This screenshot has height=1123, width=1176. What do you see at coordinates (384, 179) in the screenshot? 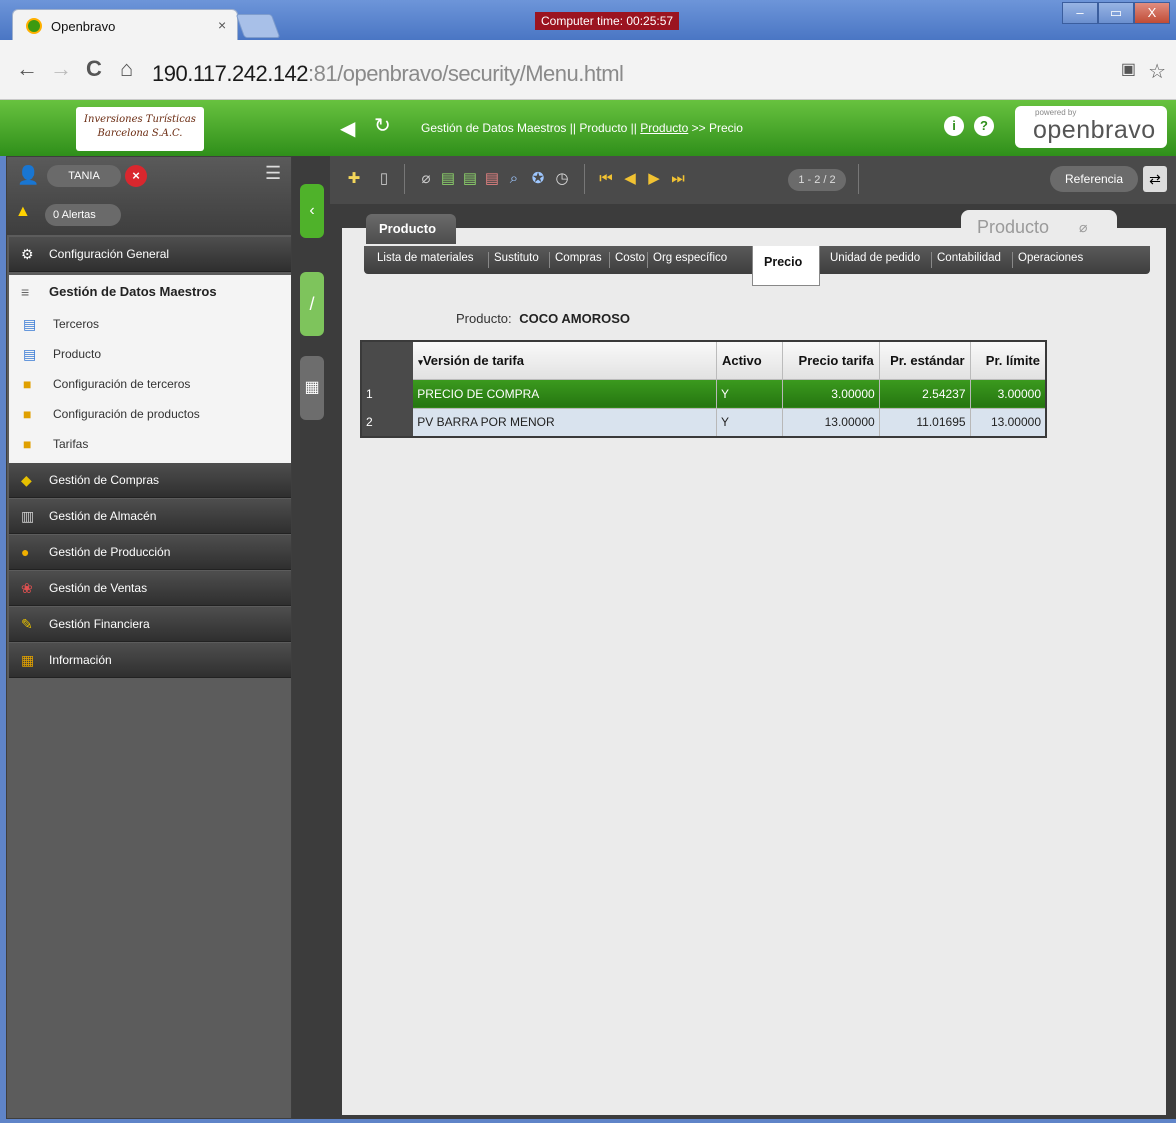
I see `delete-icon: ▯` at bounding box center [384, 179].